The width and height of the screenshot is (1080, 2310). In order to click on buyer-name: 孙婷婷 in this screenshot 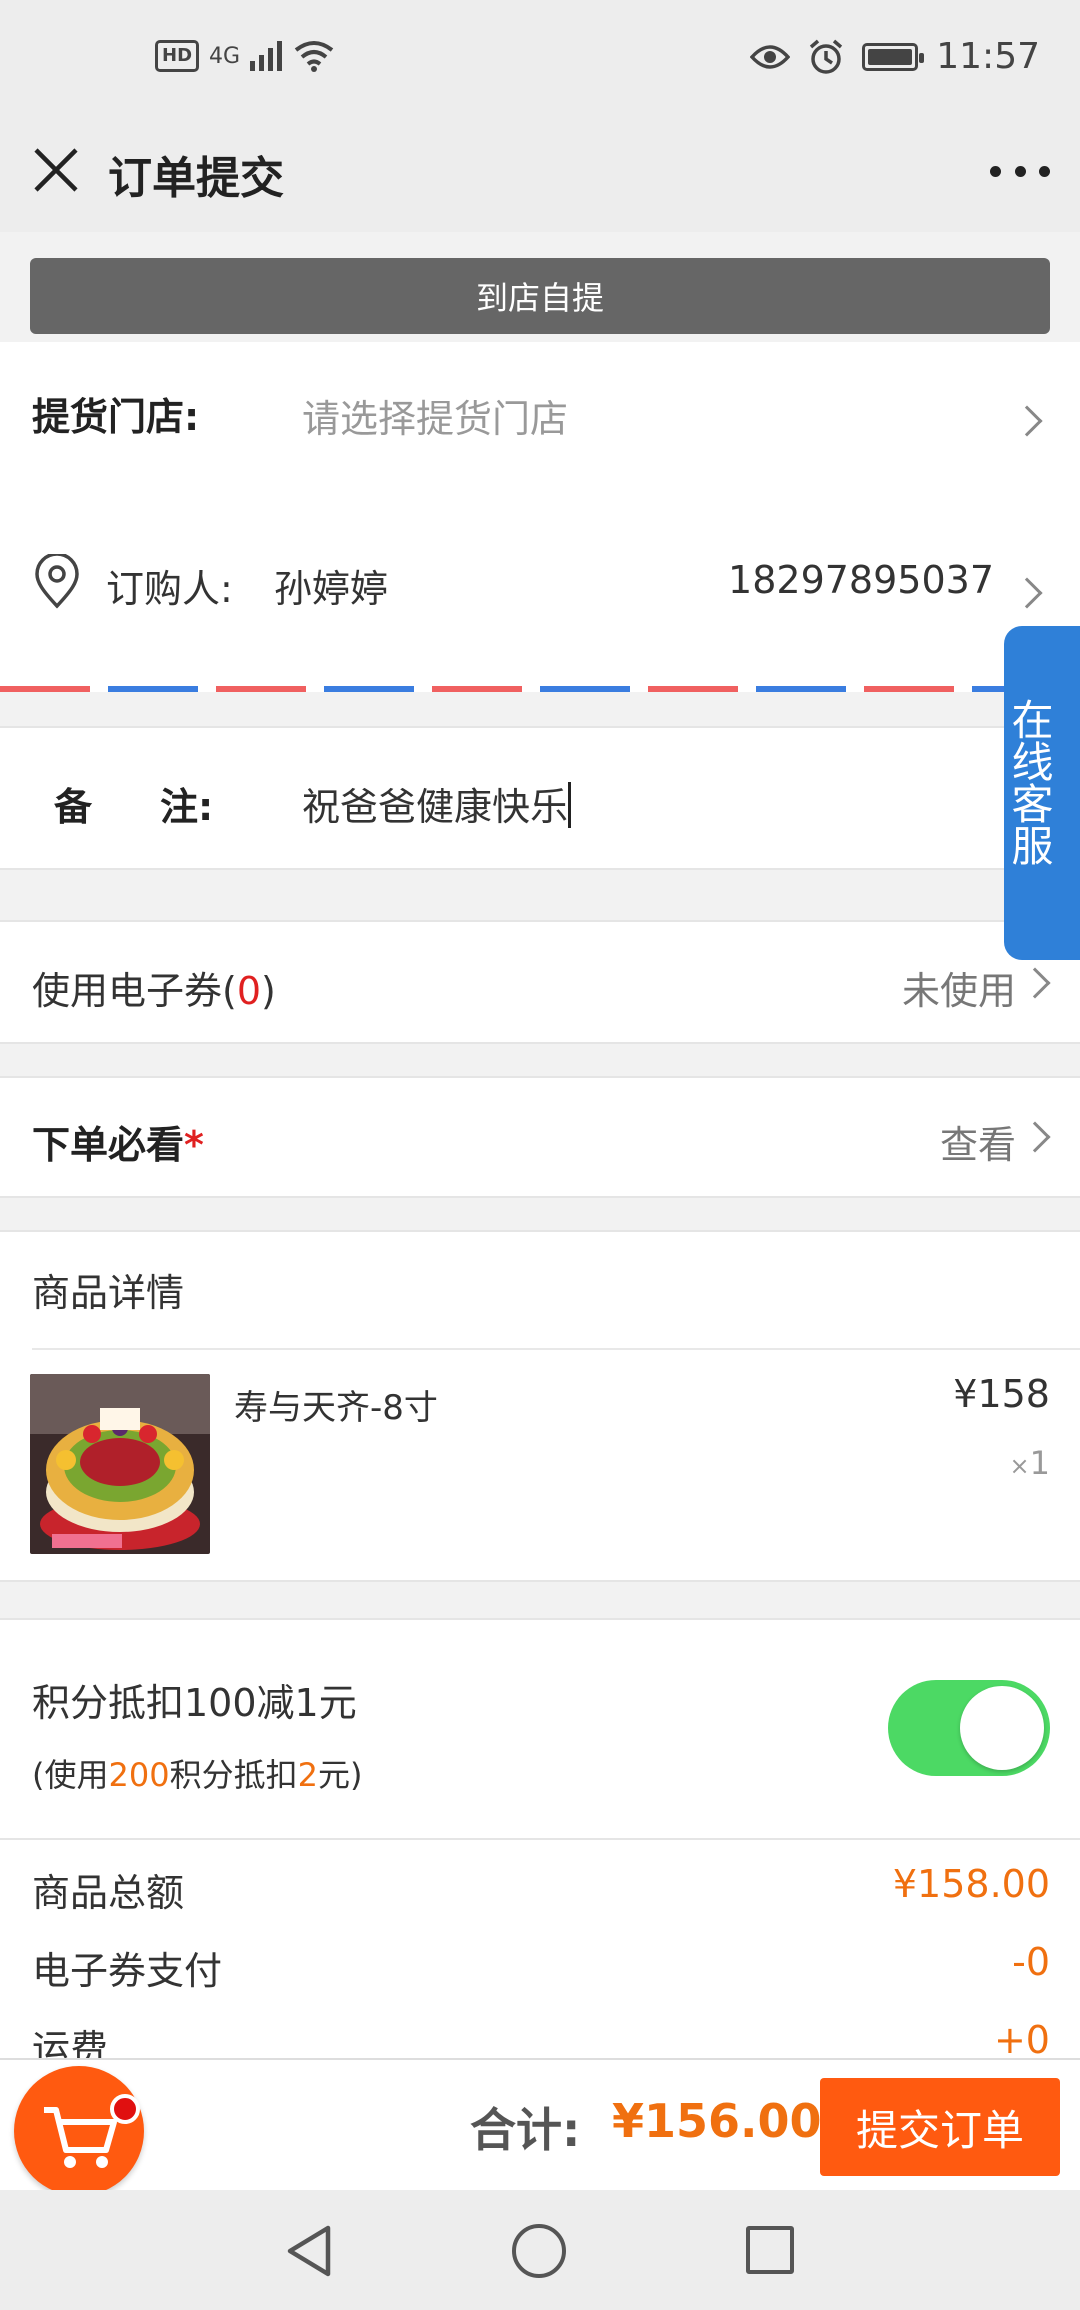, I will do `click(331, 589)`.